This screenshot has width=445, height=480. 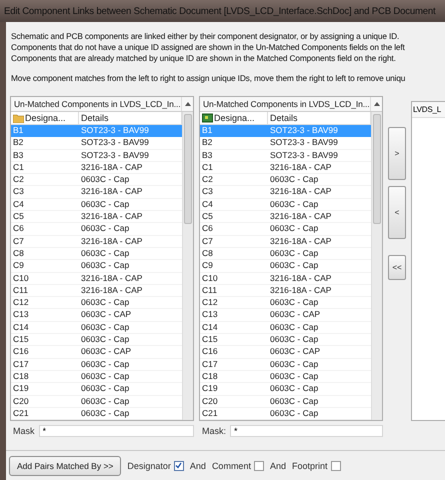 What do you see at coordinates (397, 267) in the screenshot?
I see `move-button: <<` at bounding box center [397, 267].